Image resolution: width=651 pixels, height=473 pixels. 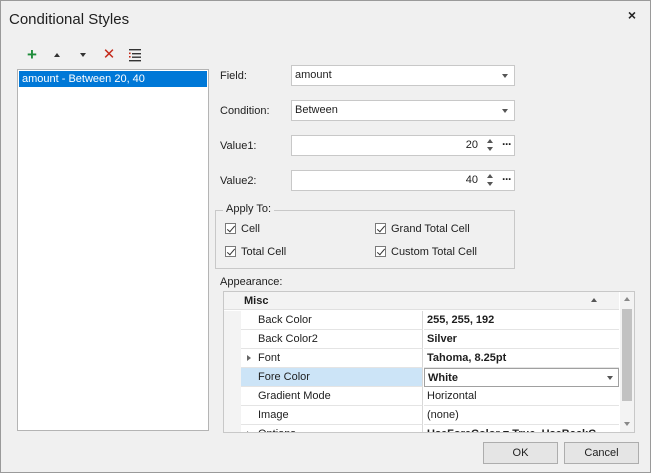 I want to click on property-value-editor: White, so click(x=521, y=377).